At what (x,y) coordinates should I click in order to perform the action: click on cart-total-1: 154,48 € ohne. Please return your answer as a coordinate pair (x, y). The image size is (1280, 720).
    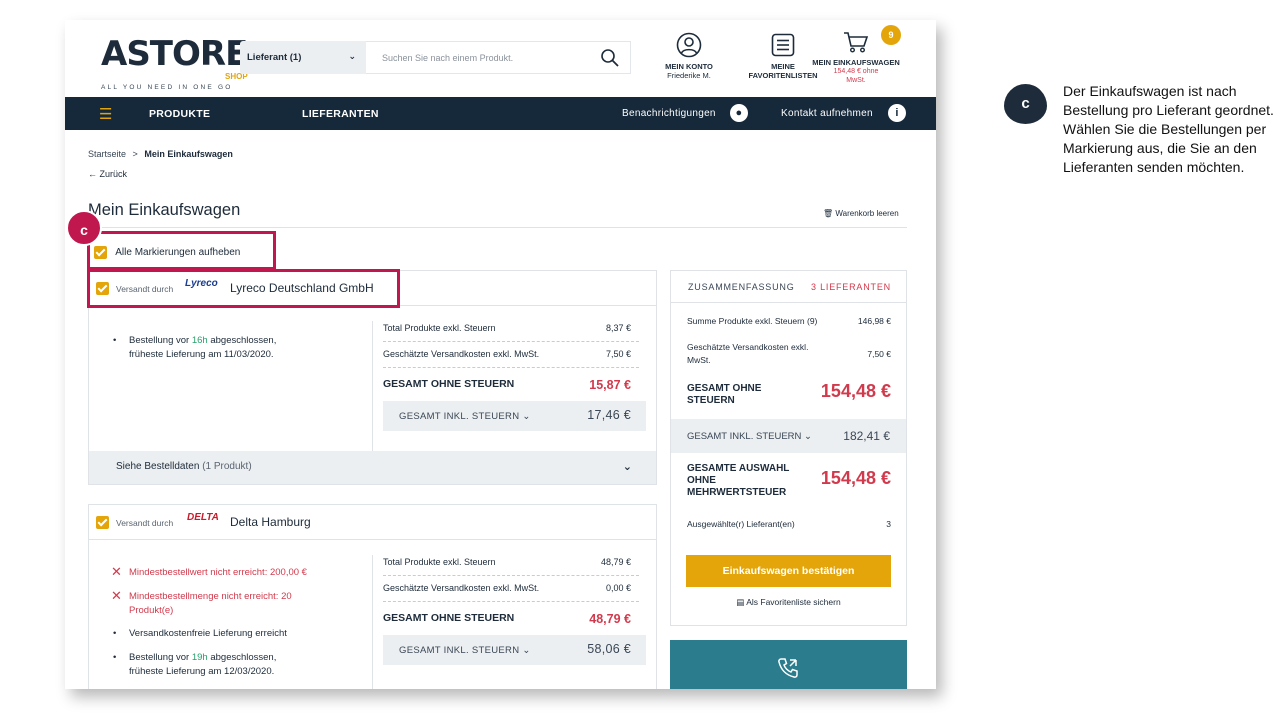
    Looking at the image, I should click on (856, 71).